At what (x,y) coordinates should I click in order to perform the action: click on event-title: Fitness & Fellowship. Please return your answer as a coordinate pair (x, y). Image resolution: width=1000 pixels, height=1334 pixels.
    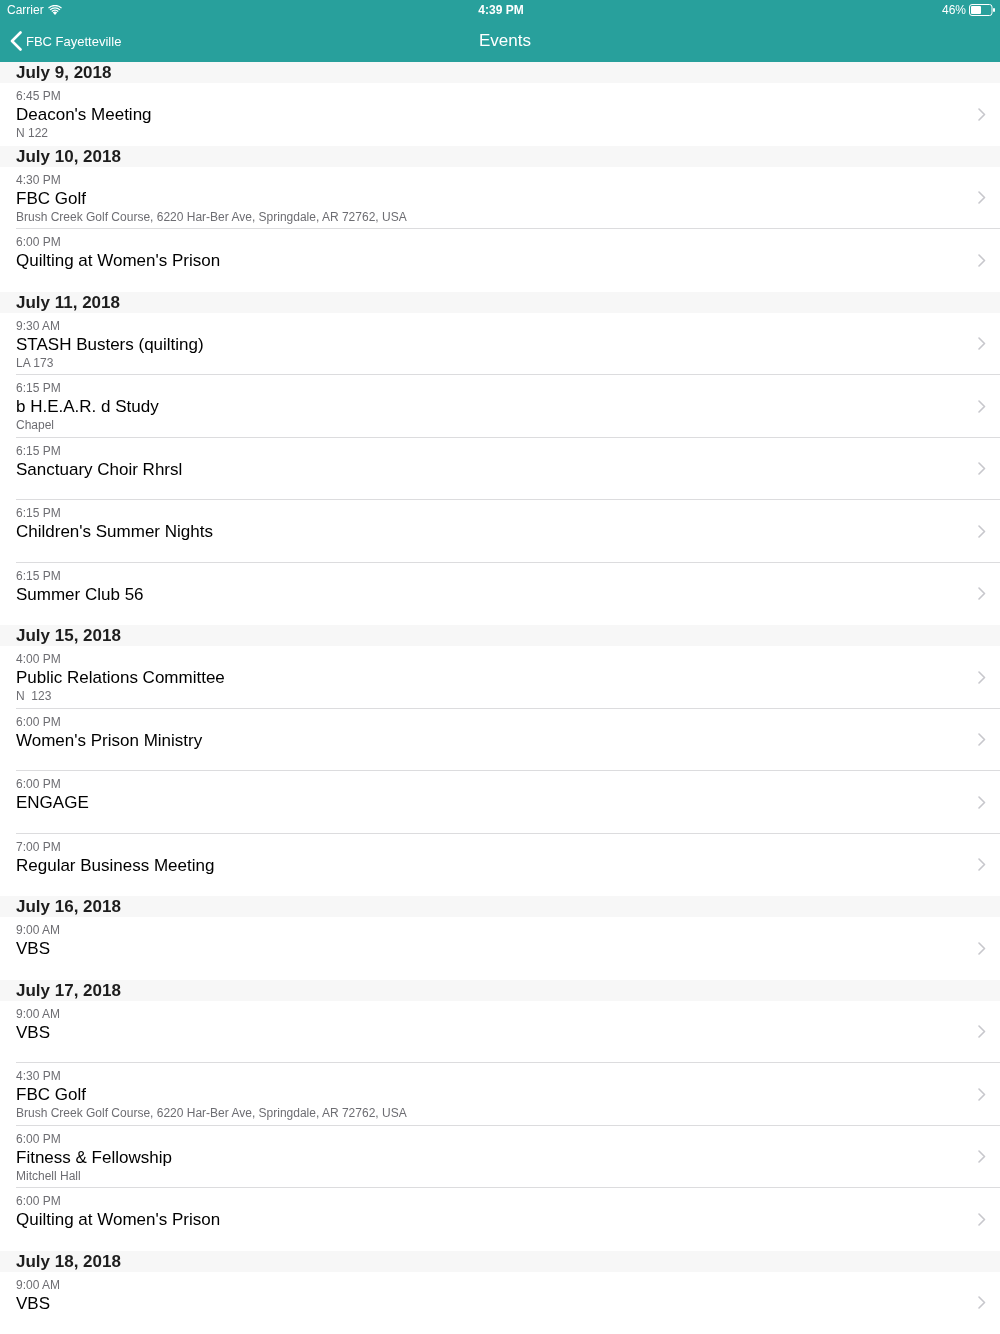
    Looking at the image, I should click on (94, 1157).